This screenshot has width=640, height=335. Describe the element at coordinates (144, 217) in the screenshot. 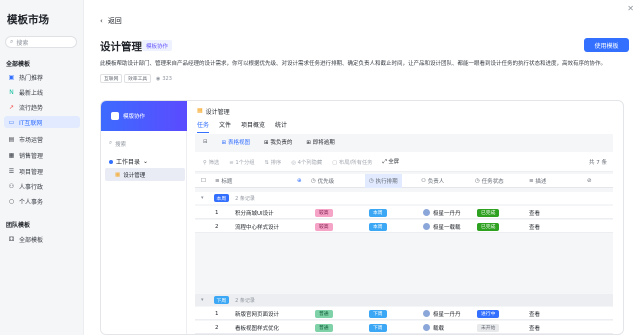

I see `preview-sidebar: 模版协作 ⌕ 搜索 工作目录 ⌄ ▦ 设计管理` at that location.